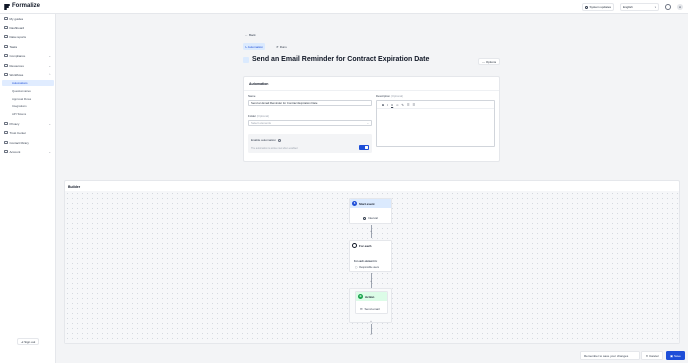 This screenshot has height=363, width=688. What do you see at coordinates (6, 123) in the screenshot?
I see `lock-icon` at bounding box center [6, 123].